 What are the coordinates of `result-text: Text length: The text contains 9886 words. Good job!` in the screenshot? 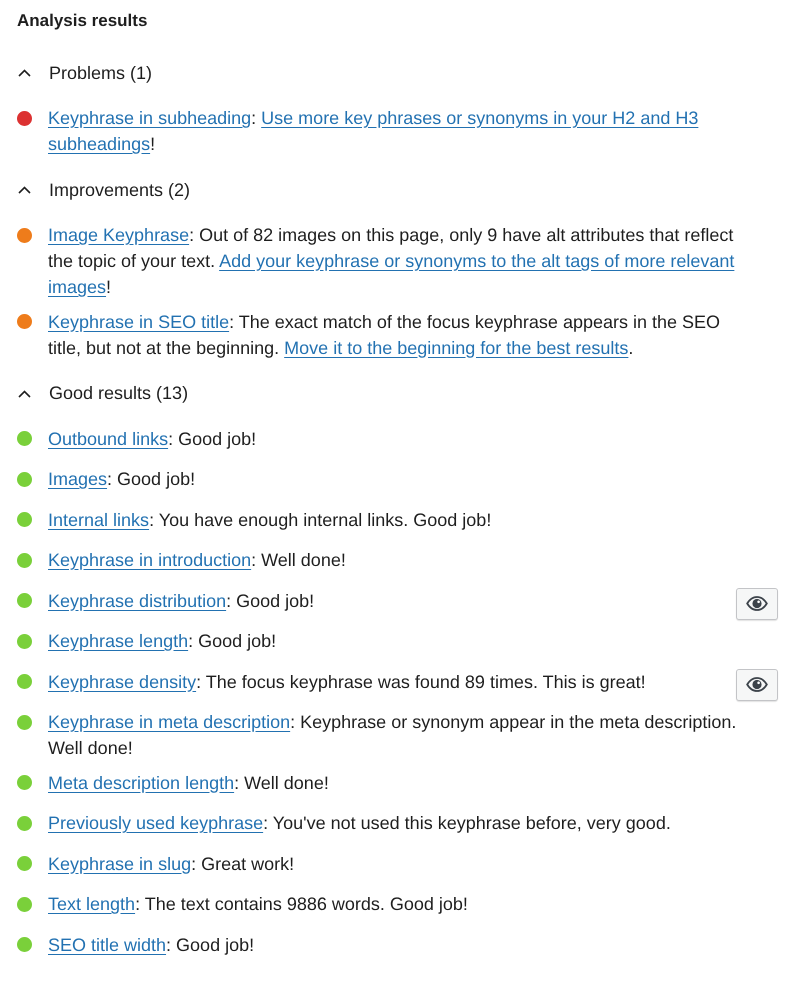 It's located at (258, 904).